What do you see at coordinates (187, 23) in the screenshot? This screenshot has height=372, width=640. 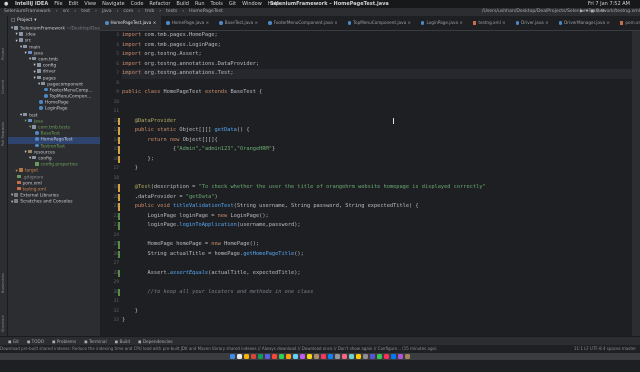 I see `editor-tab: HomePage.java ×` at bounding box center [187, 23].